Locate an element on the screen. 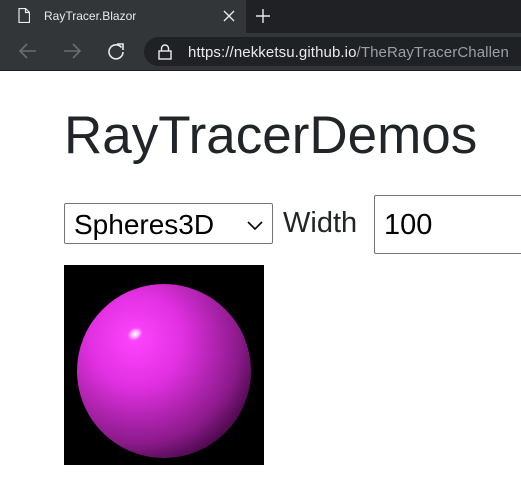  demo-select: Spheres3D is located at coordinates (168, 223).